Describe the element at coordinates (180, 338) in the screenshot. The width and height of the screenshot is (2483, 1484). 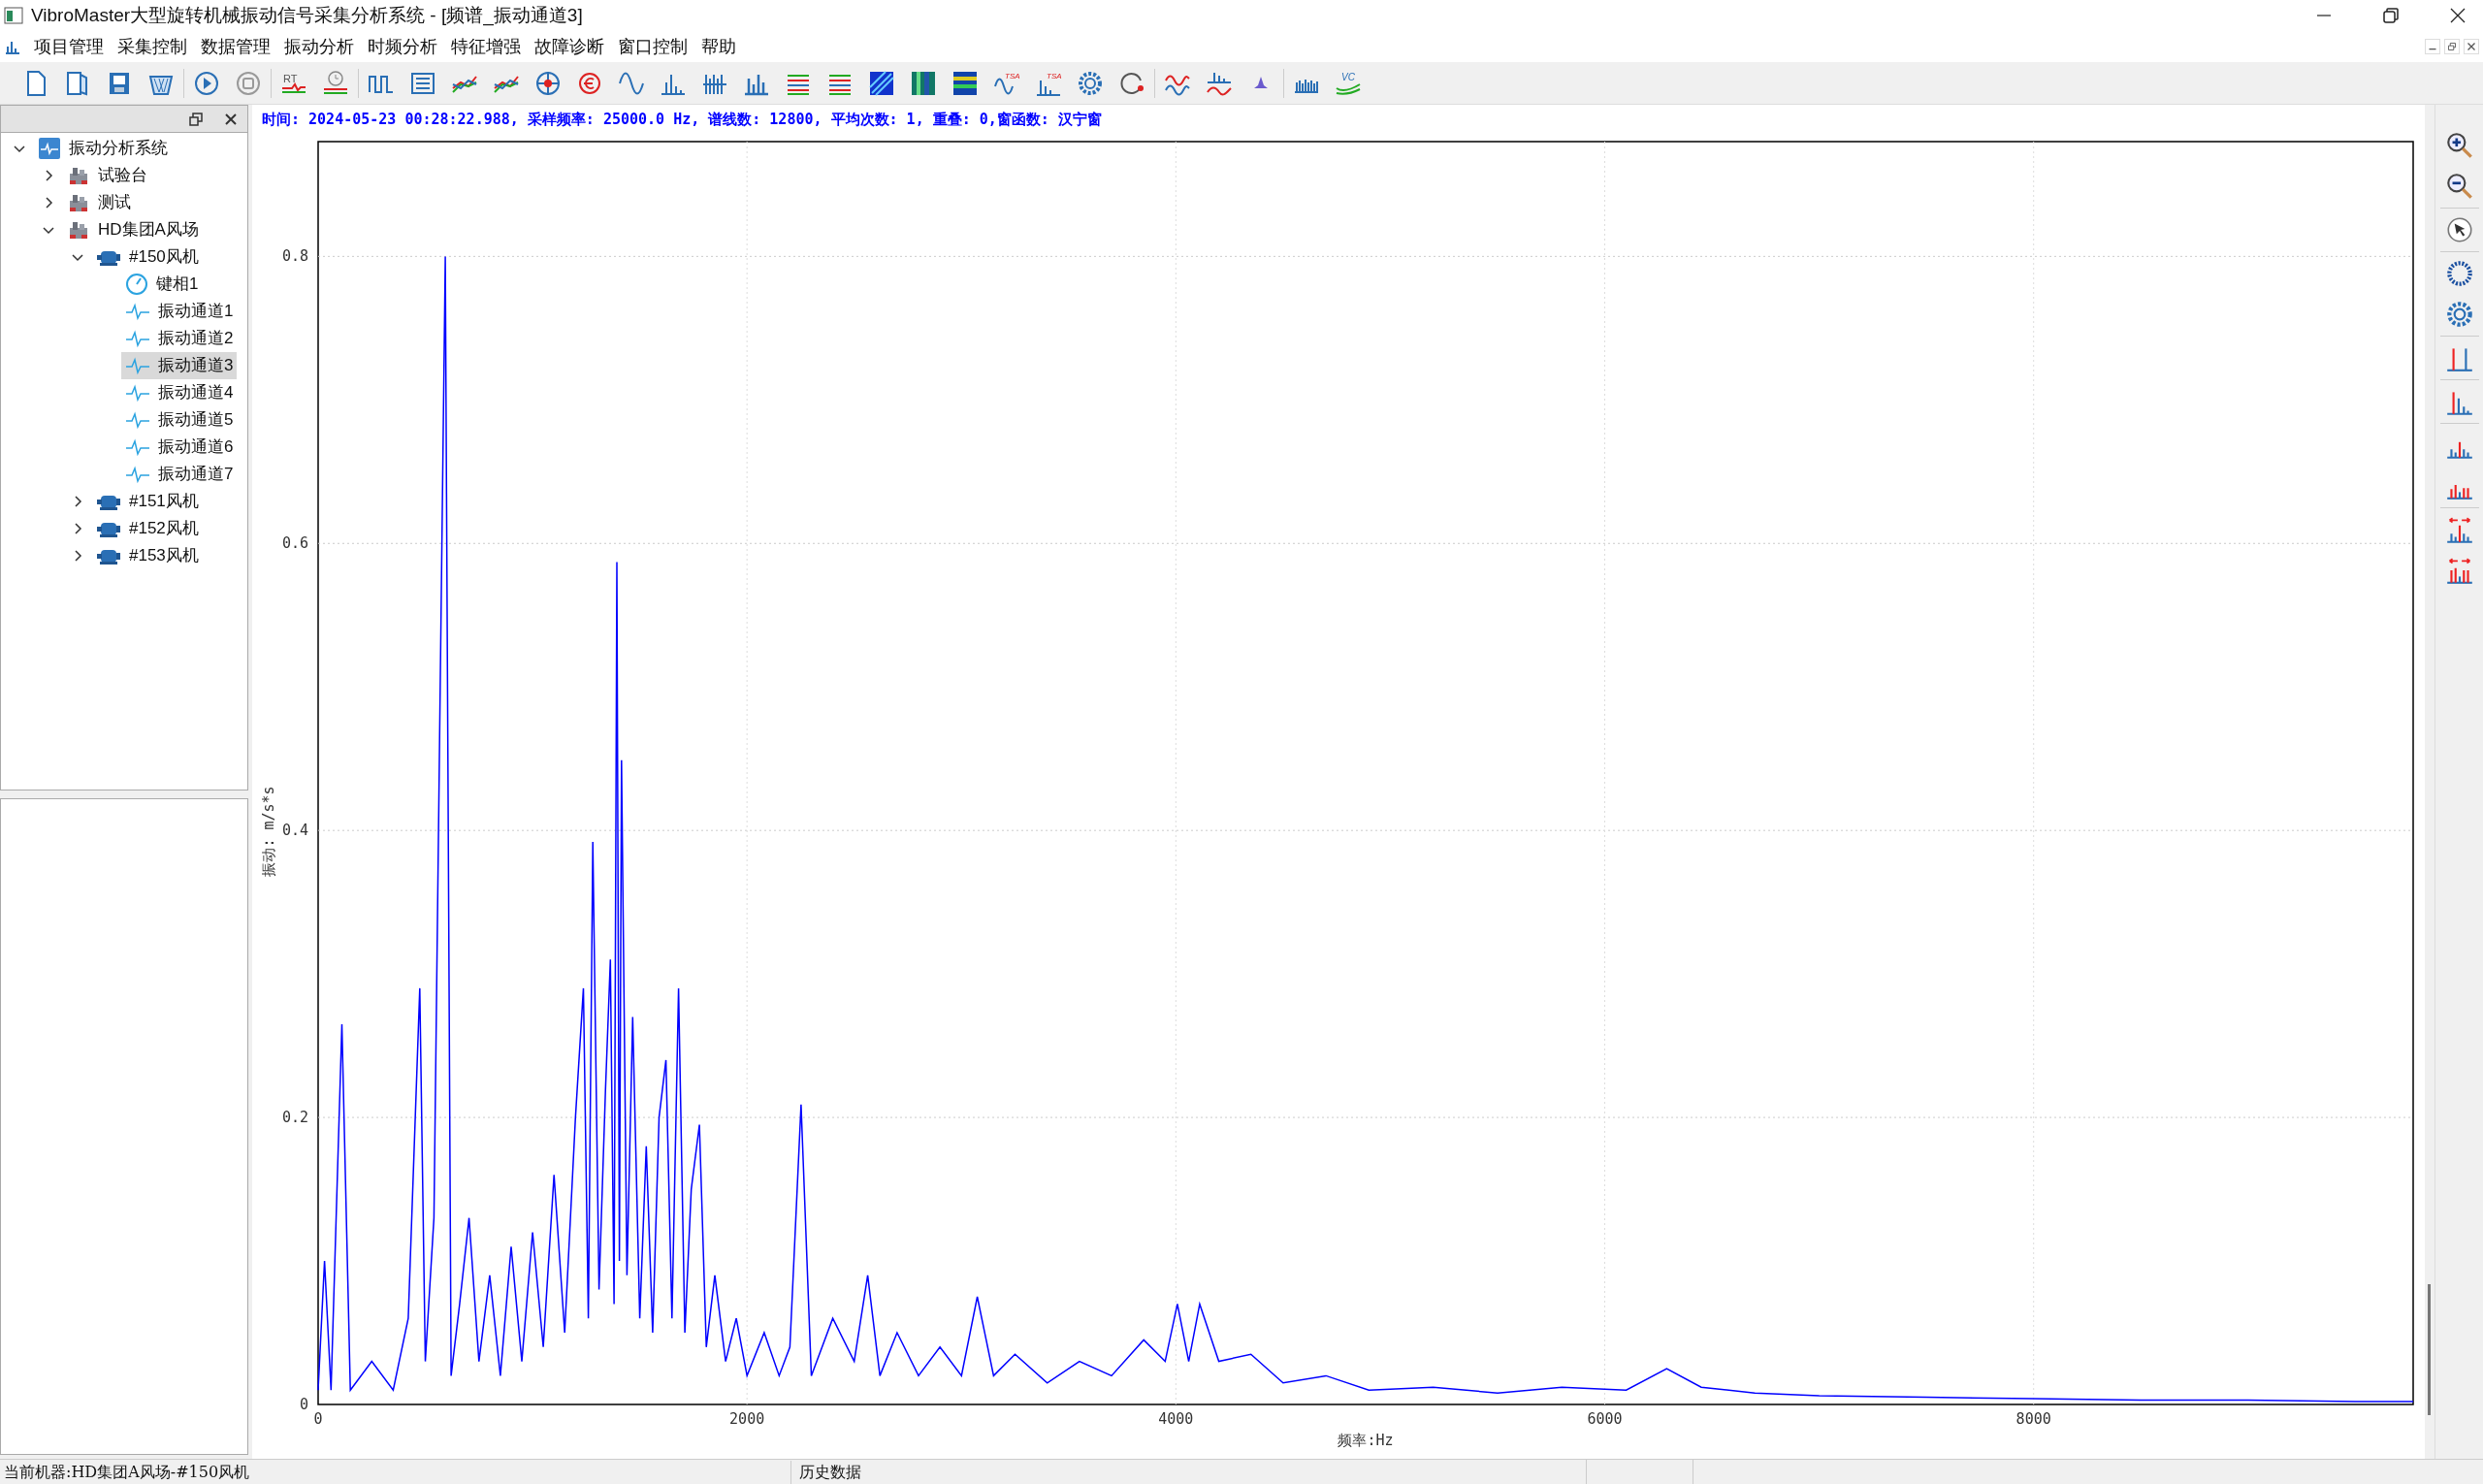
I see `tree-item: 振动通道2` at that location.